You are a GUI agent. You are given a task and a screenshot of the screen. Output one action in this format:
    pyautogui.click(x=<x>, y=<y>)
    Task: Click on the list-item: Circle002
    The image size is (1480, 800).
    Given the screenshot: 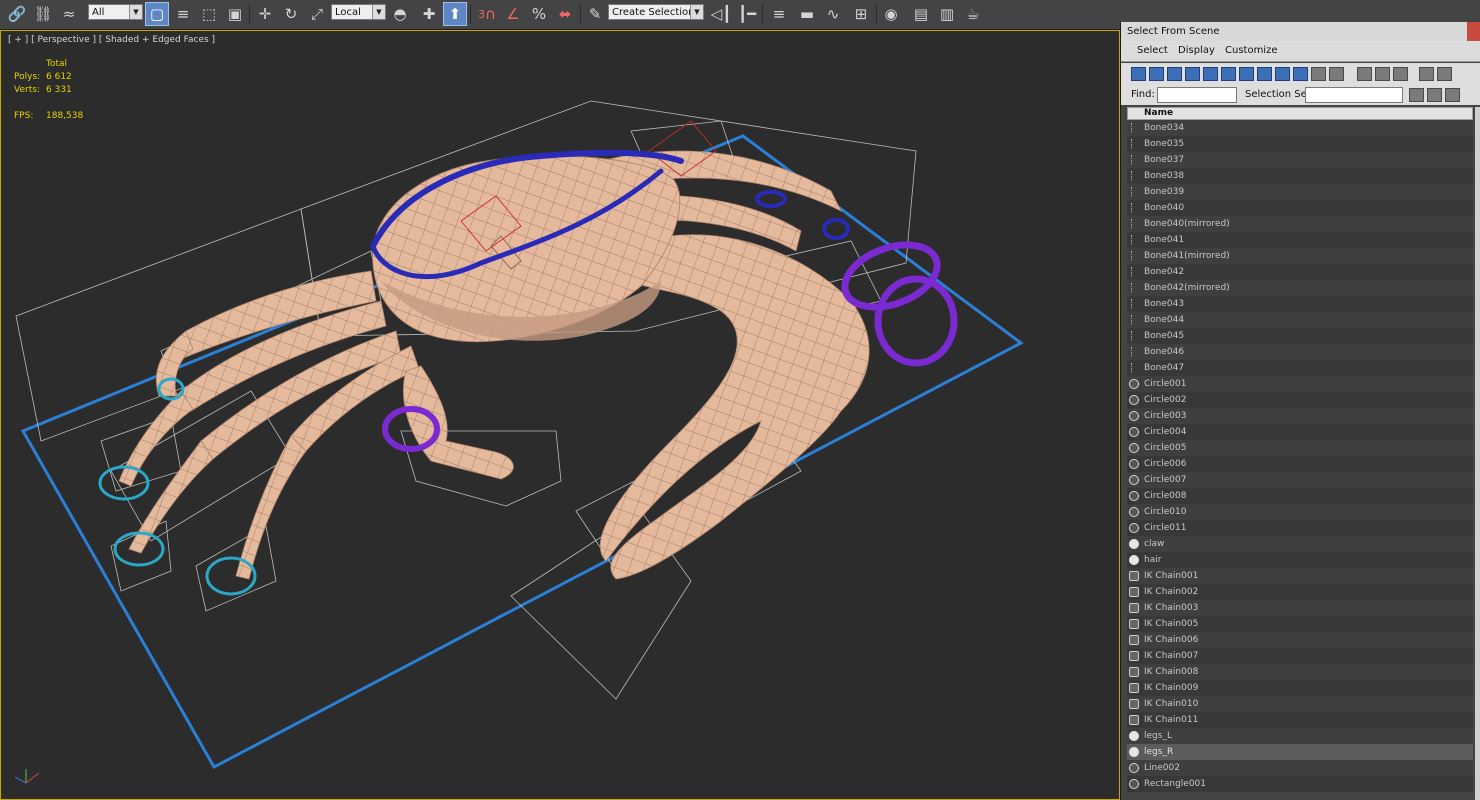 What is the action you would take?
    pyautogui.click(x=1300, y=400)
    